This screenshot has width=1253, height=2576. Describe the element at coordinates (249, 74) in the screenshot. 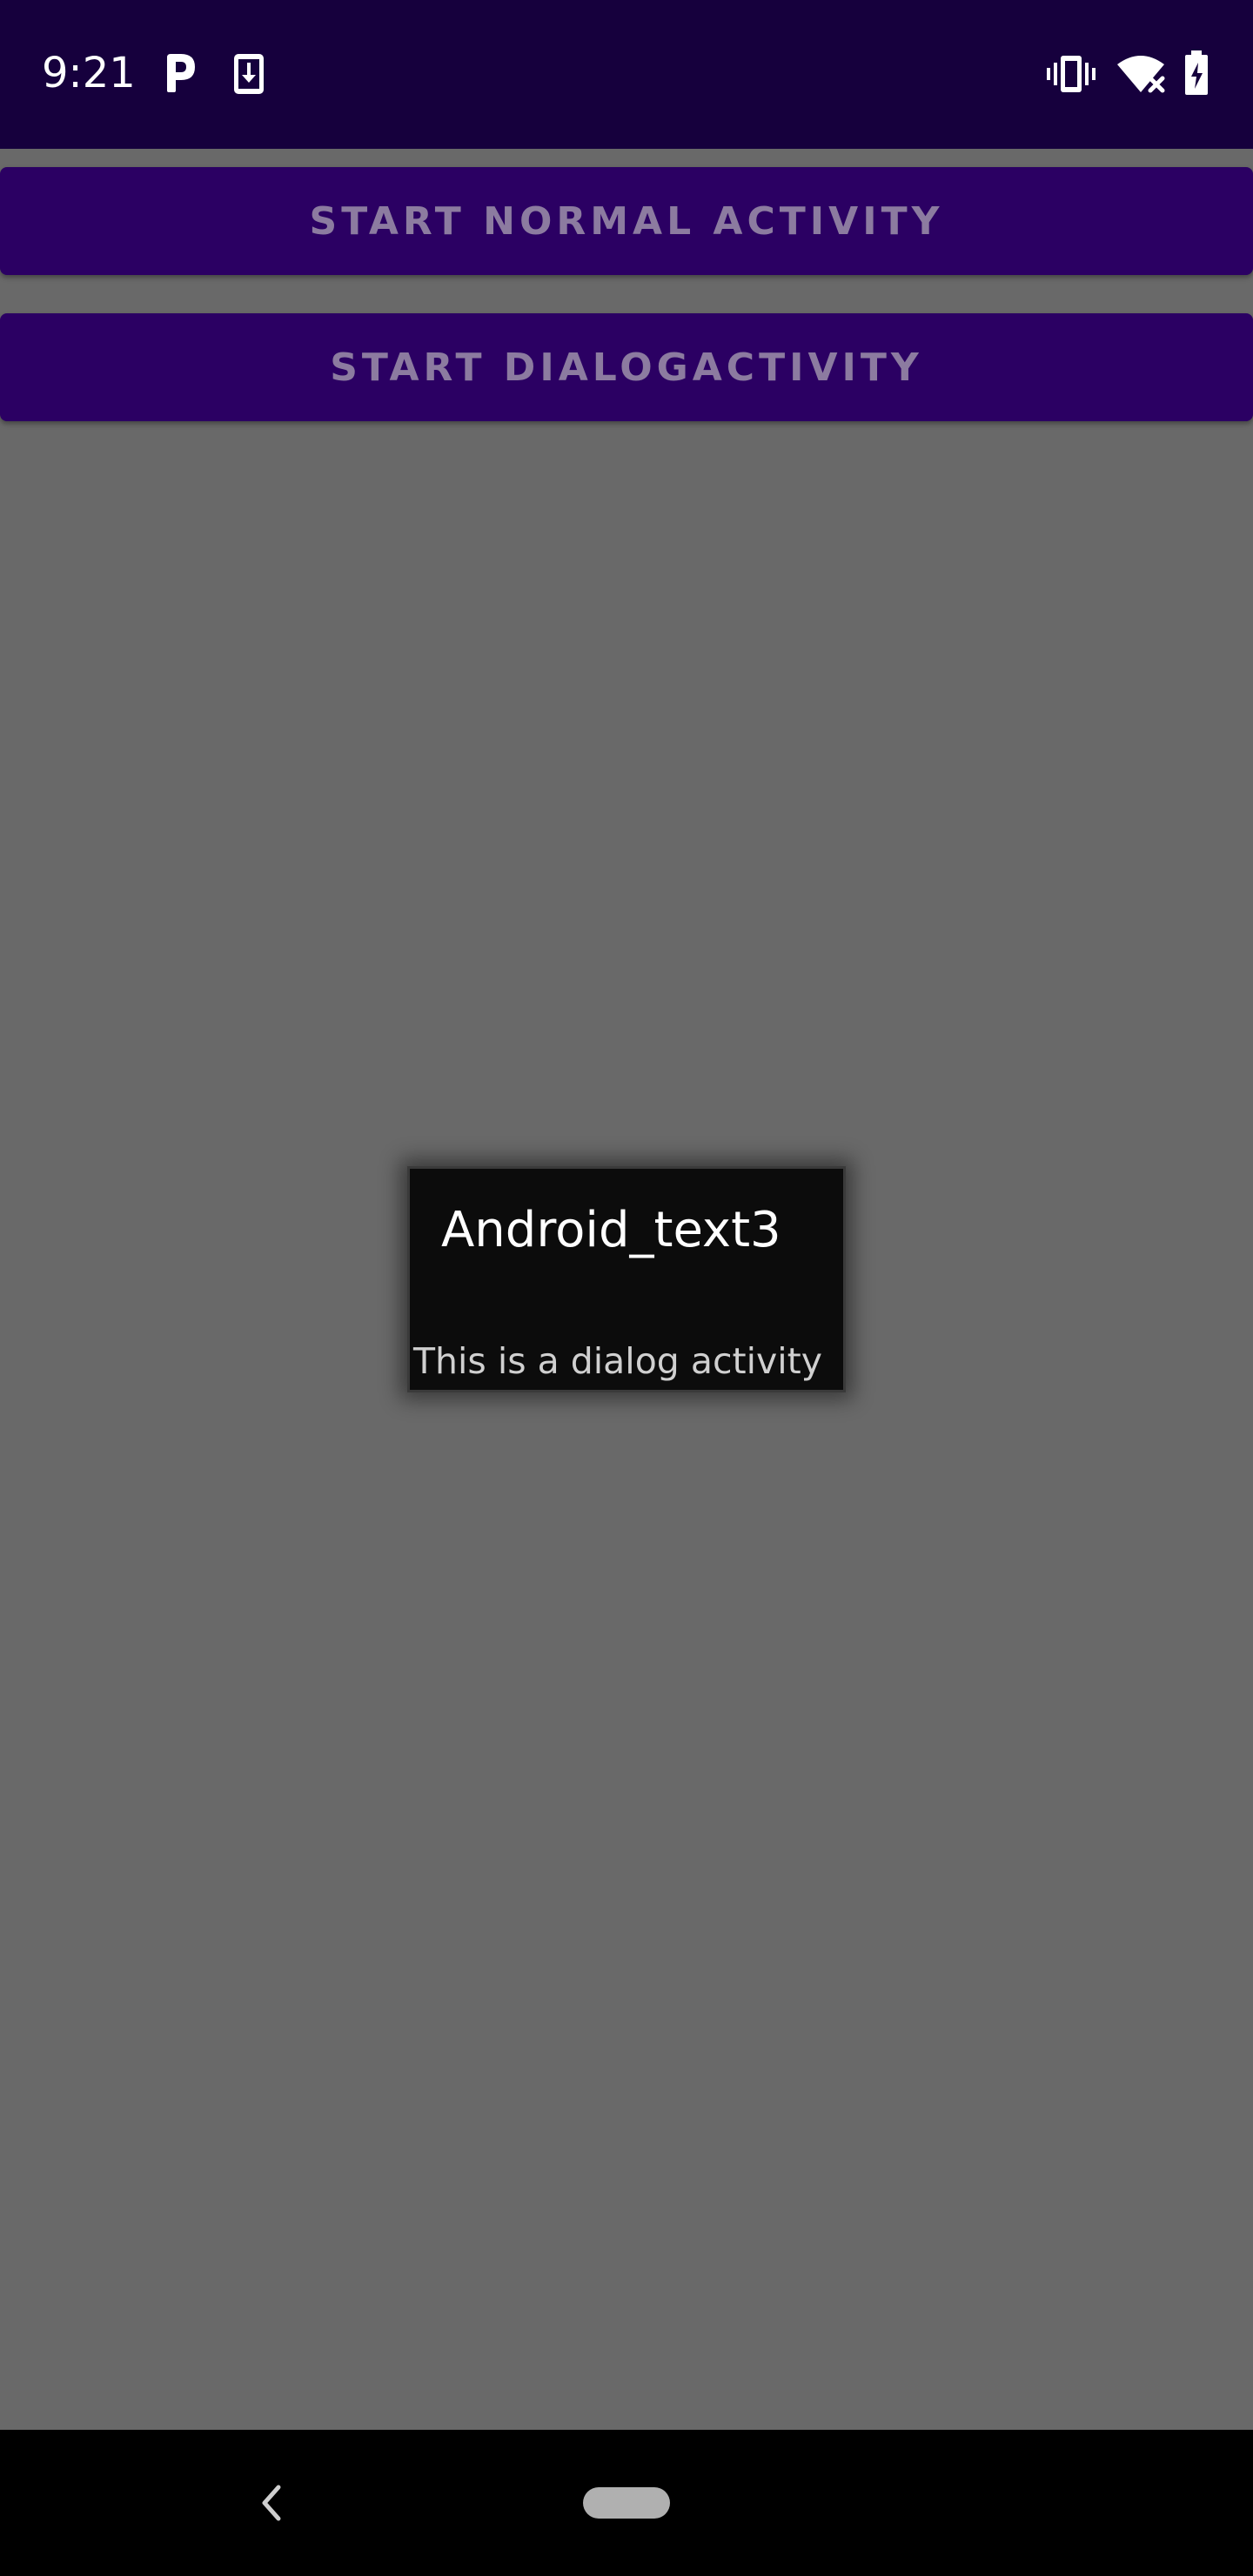

I see `download-icon` at that location.